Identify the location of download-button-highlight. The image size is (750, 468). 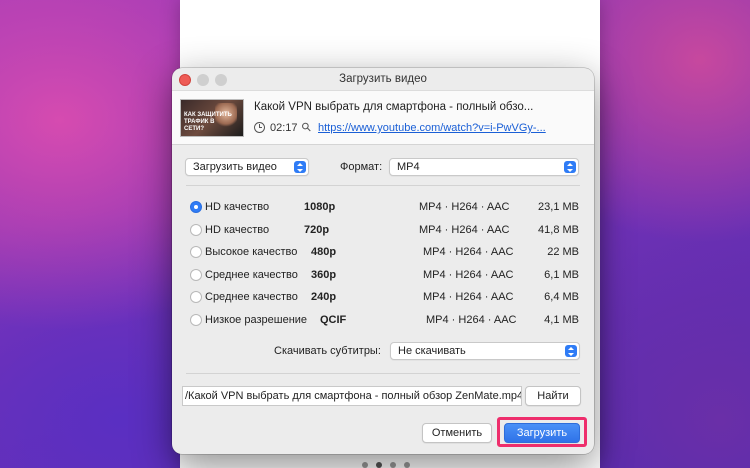
(542, 432).